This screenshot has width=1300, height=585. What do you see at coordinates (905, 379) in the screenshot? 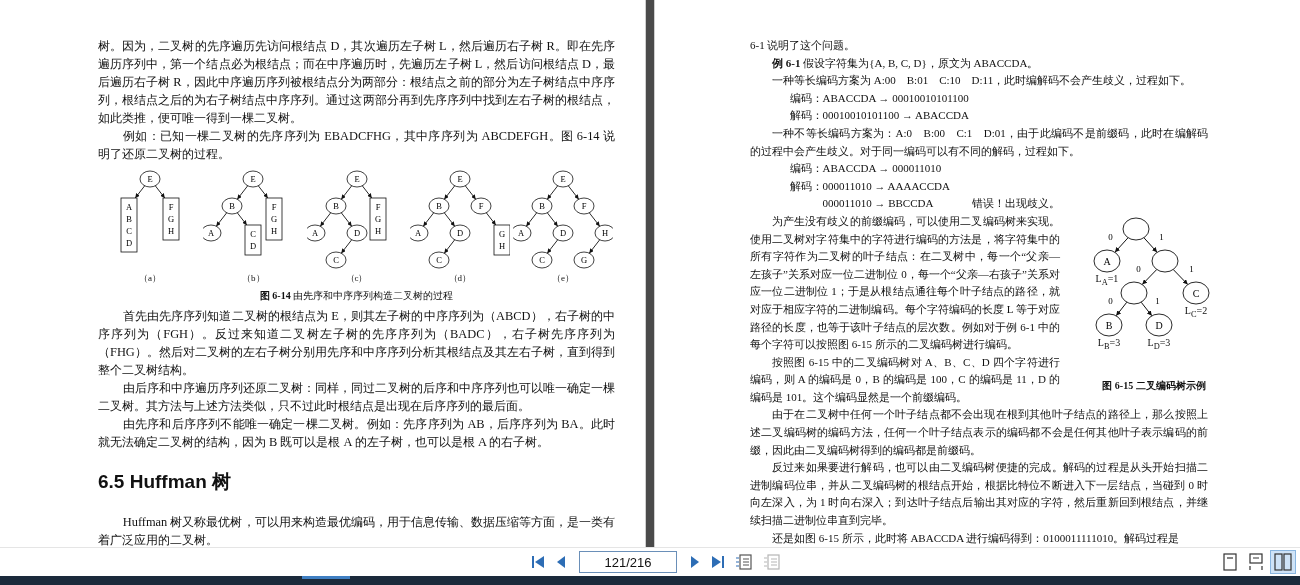
I see `body-paragraph: 按照图 6-15 中的二叉编码树对 A、B、C、D 四个字符进行编码，则 A 的编码是 0，B 的编码是 100，C 的编码是 11，D 的编码是 101。这个编码显然是一个前缀编码。` at bounding box center [905, 379].